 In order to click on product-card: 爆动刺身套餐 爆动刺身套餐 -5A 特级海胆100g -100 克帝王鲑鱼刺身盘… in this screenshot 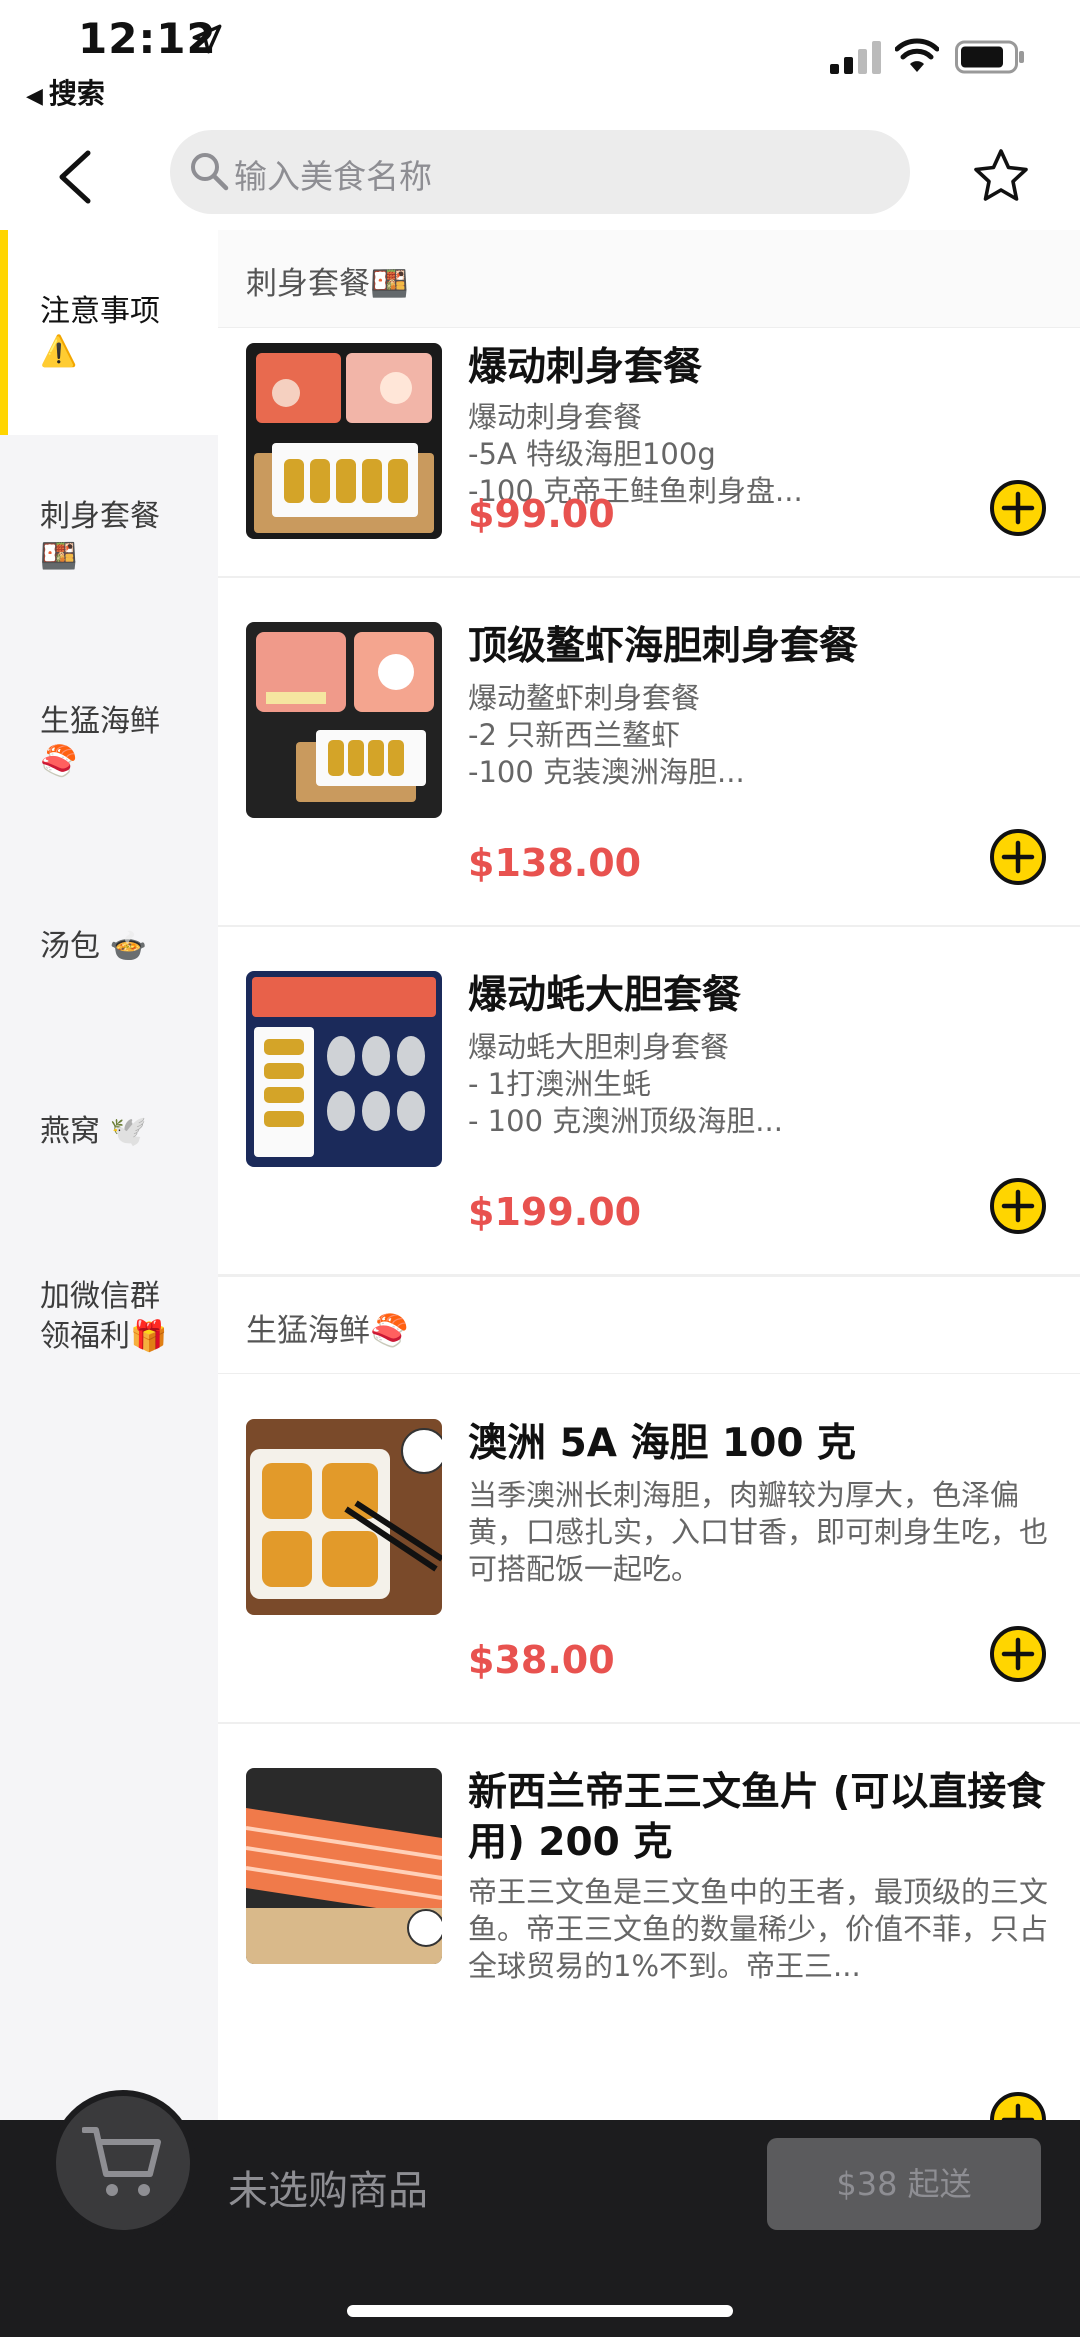, I will do `click(649, 453)`.